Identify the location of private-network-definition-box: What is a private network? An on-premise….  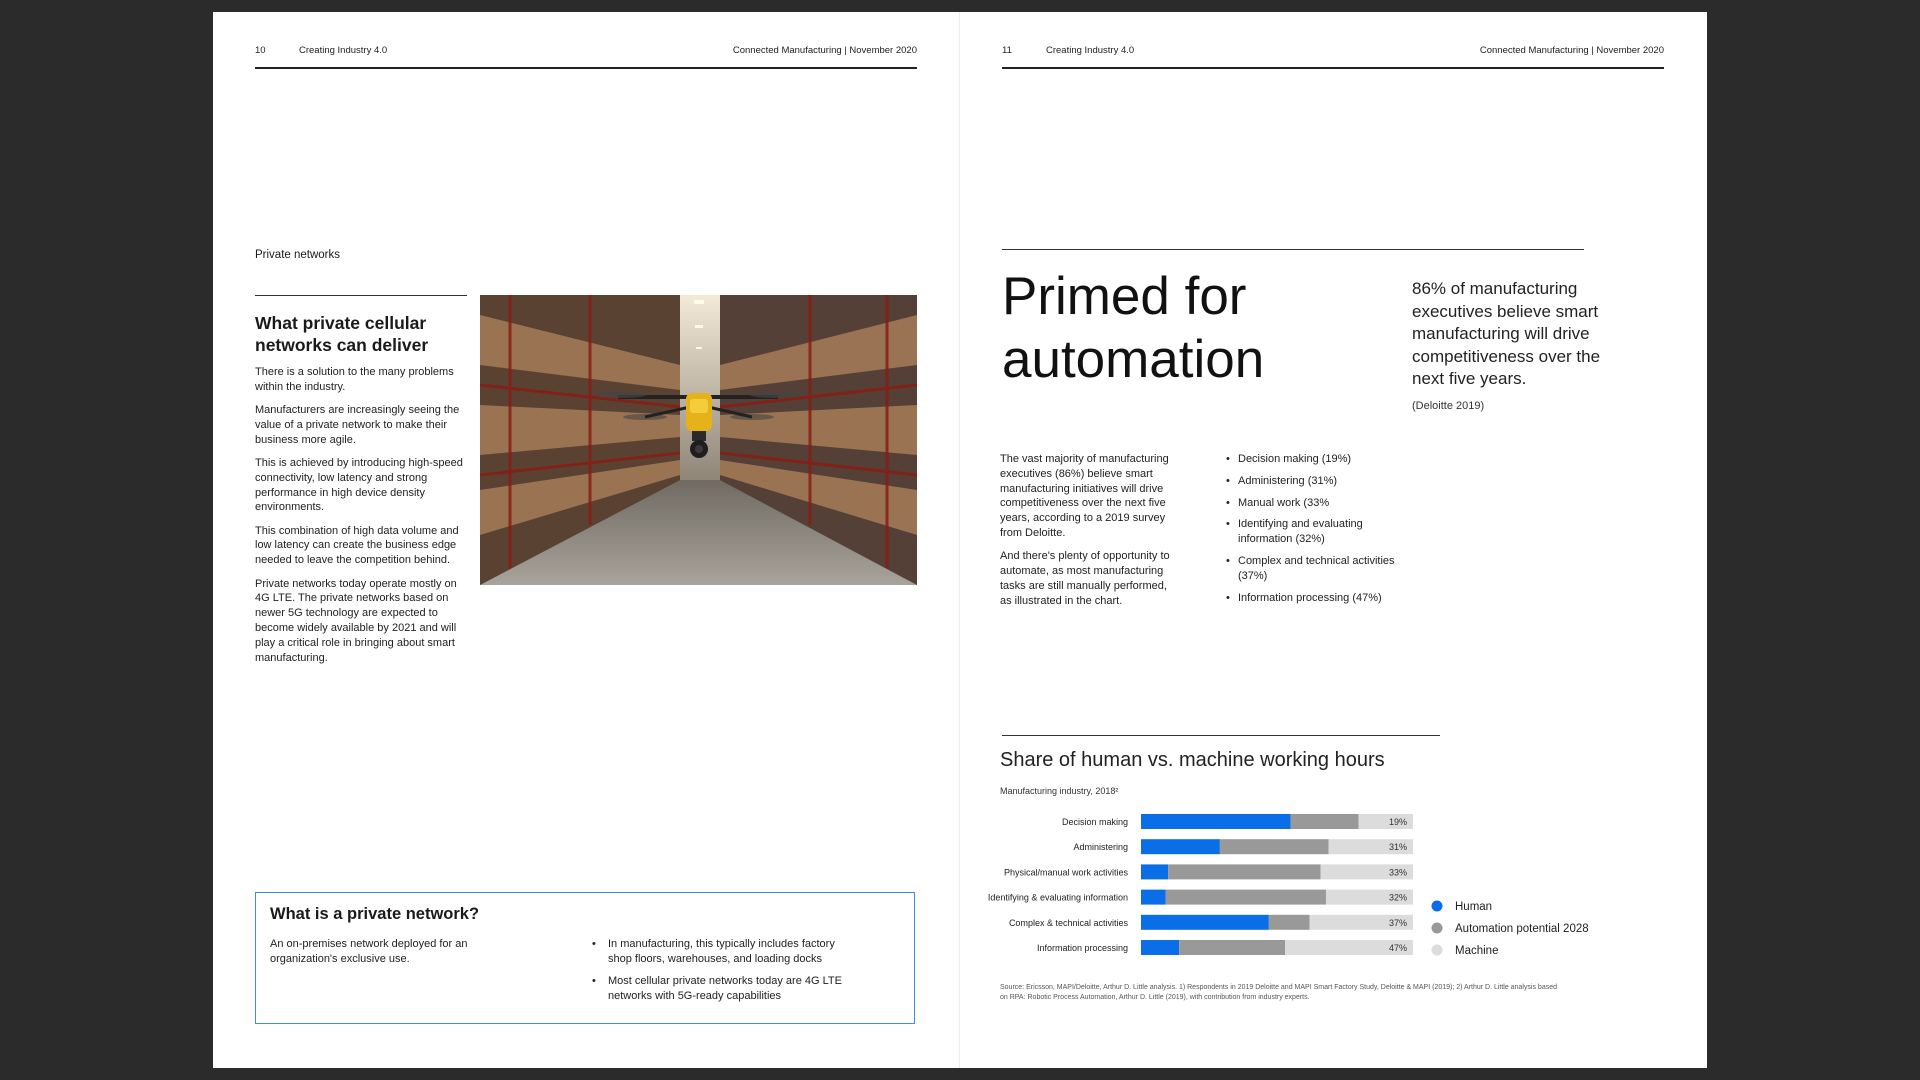
(585, 958).